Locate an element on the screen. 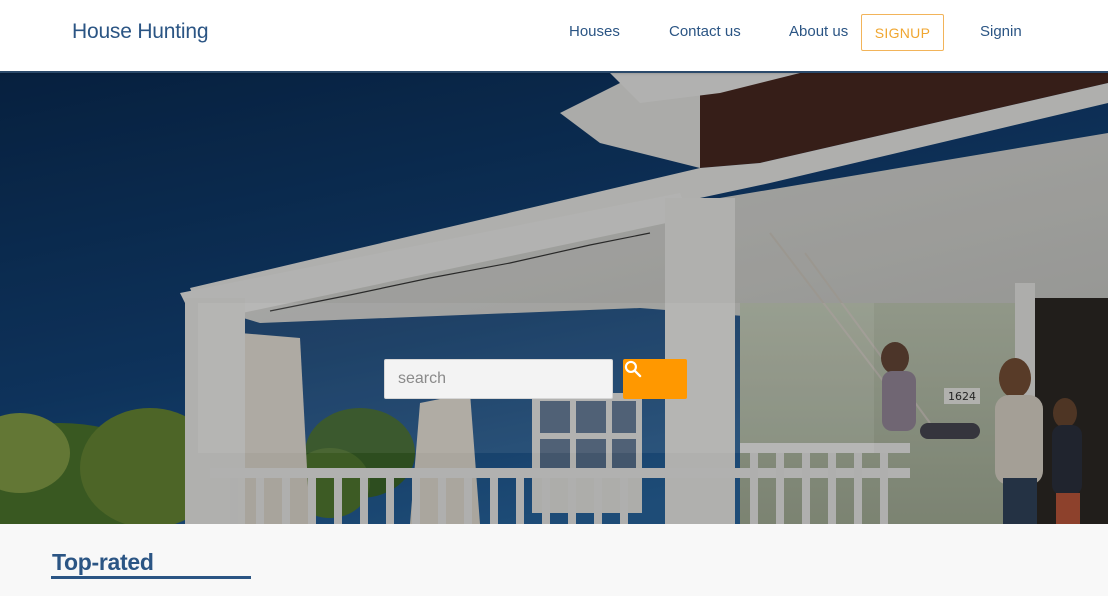  signup-button: SIGNUP is located at coordinates (902, 32).